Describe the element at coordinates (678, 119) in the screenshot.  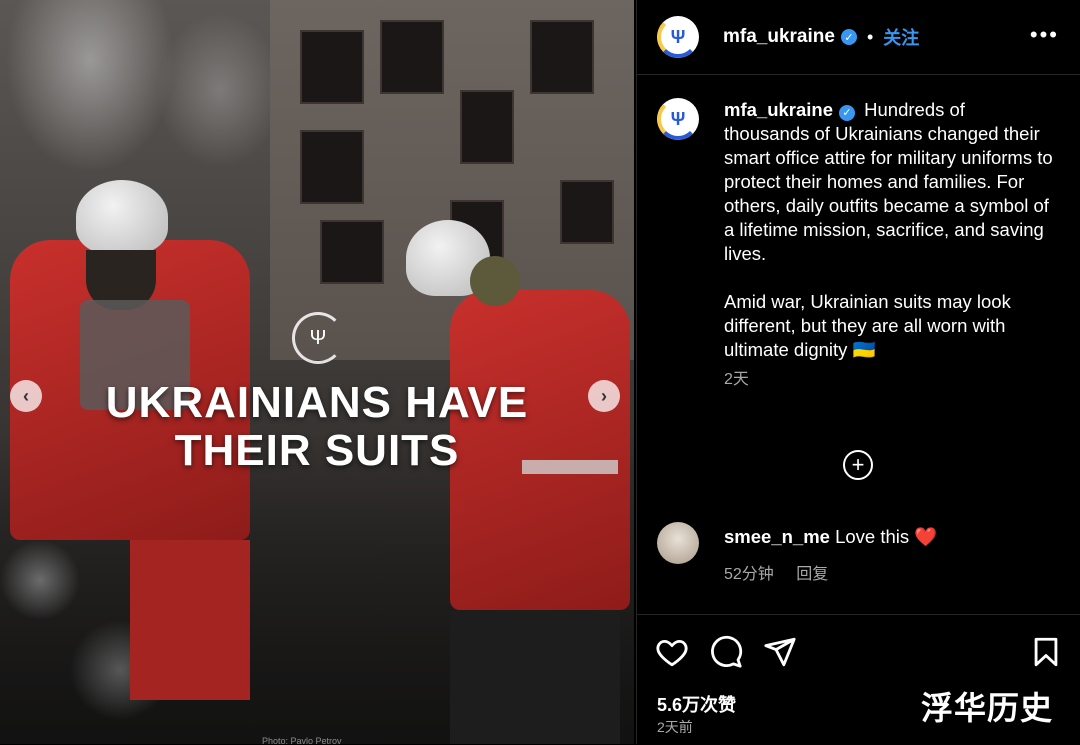
I see `caption-avatar: Ψ` at that location.